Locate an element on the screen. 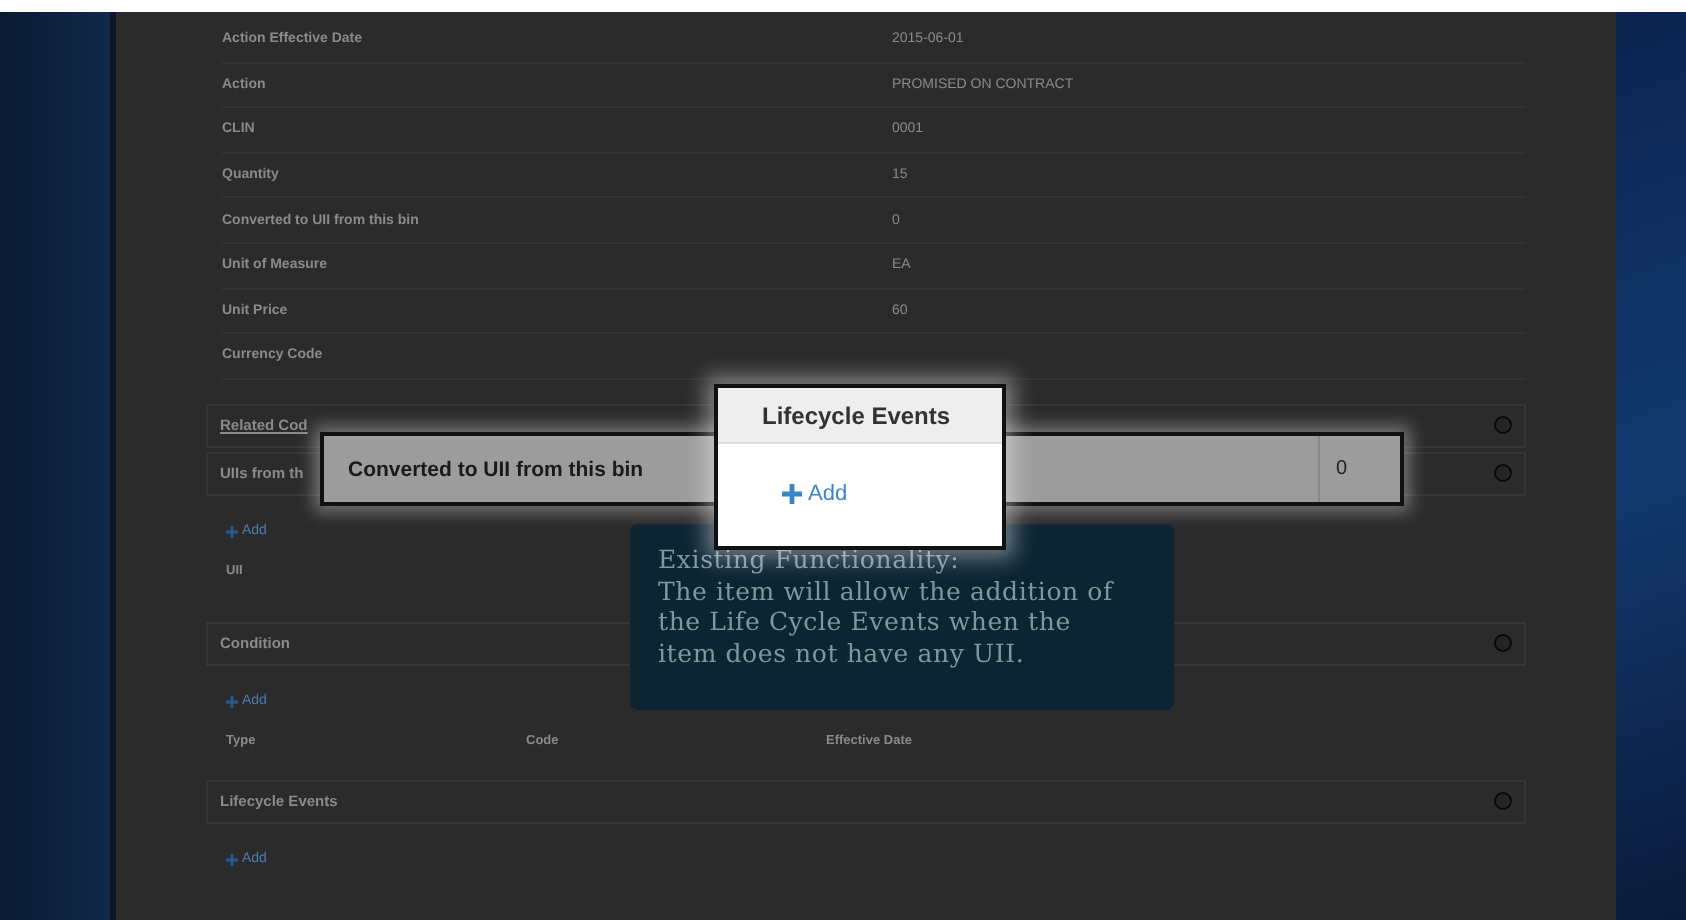 This screenshot has height=920, width=1686. add-link: Add is located at coordinates (815, 494).